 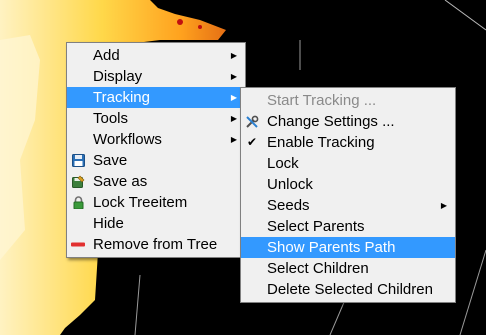 What do you see at coordinates (288, 205) in the screenshot?
I see `menu-item-label: Seeds` at bounding box center [288, 205].